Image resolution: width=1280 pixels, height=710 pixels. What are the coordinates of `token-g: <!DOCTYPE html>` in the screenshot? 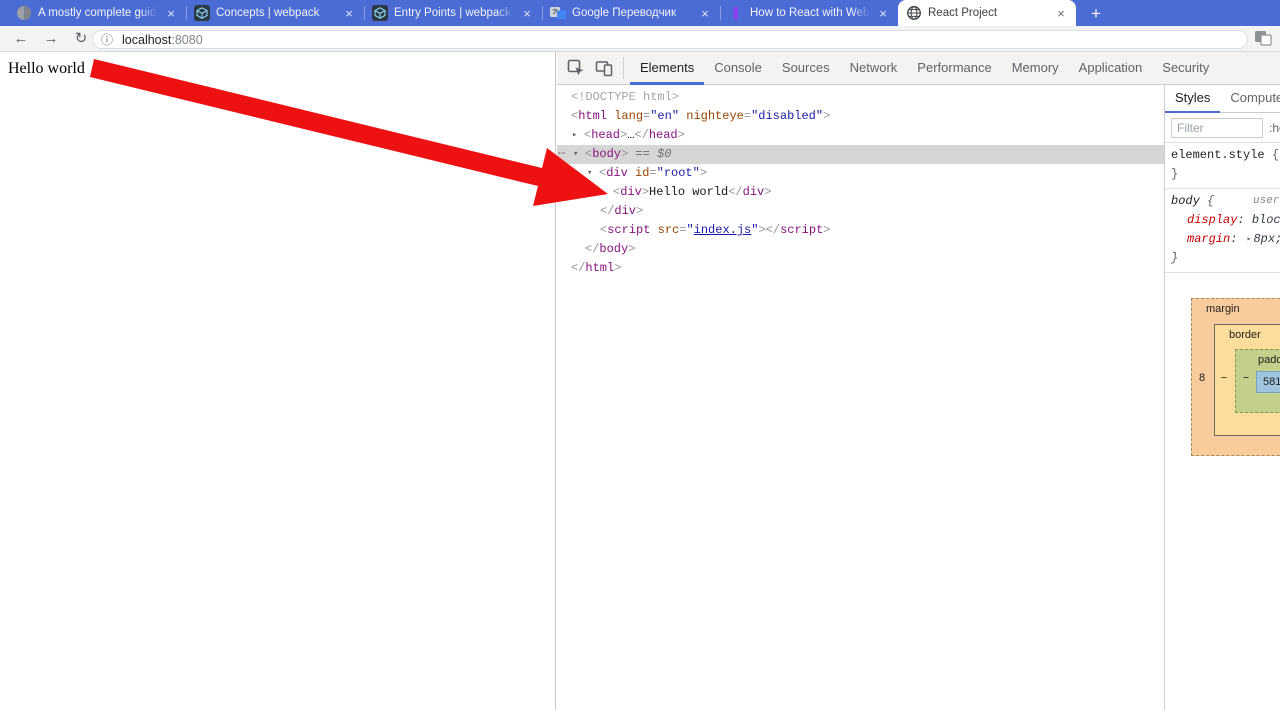 It's located at (625, 97).